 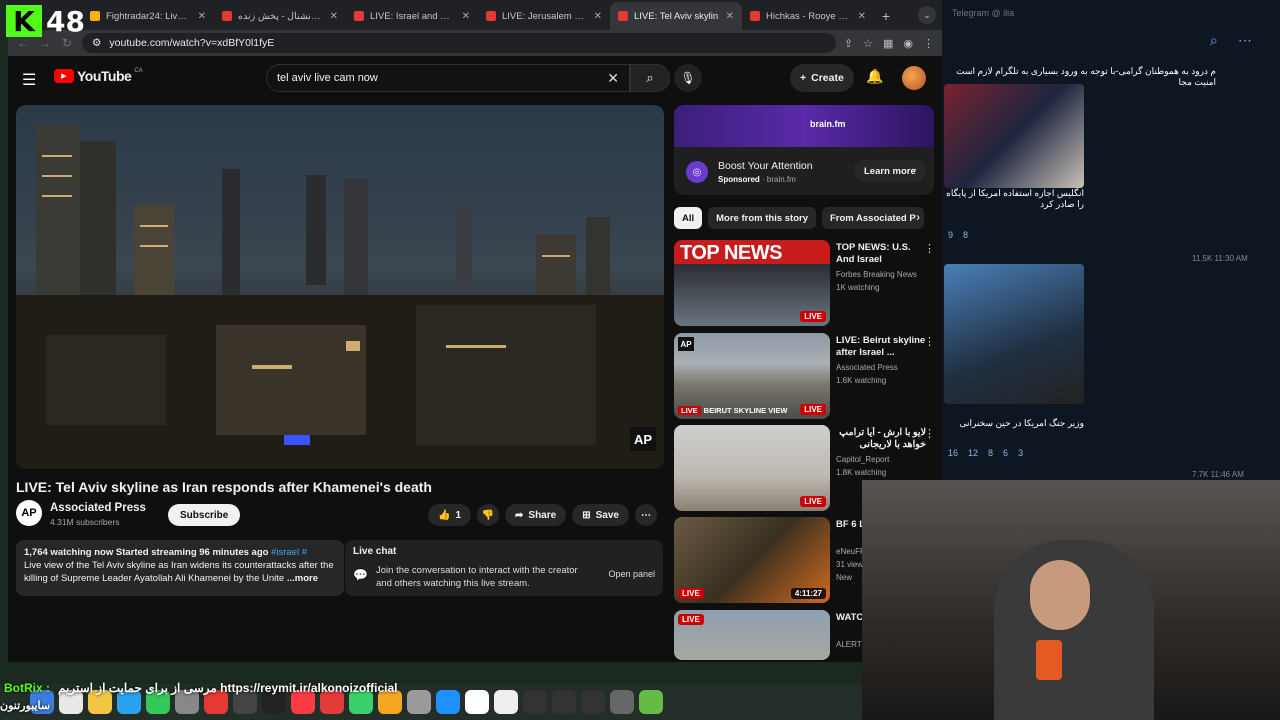 I want to click on search-value: tel aviv live cam now, so click(x=327, y=78).